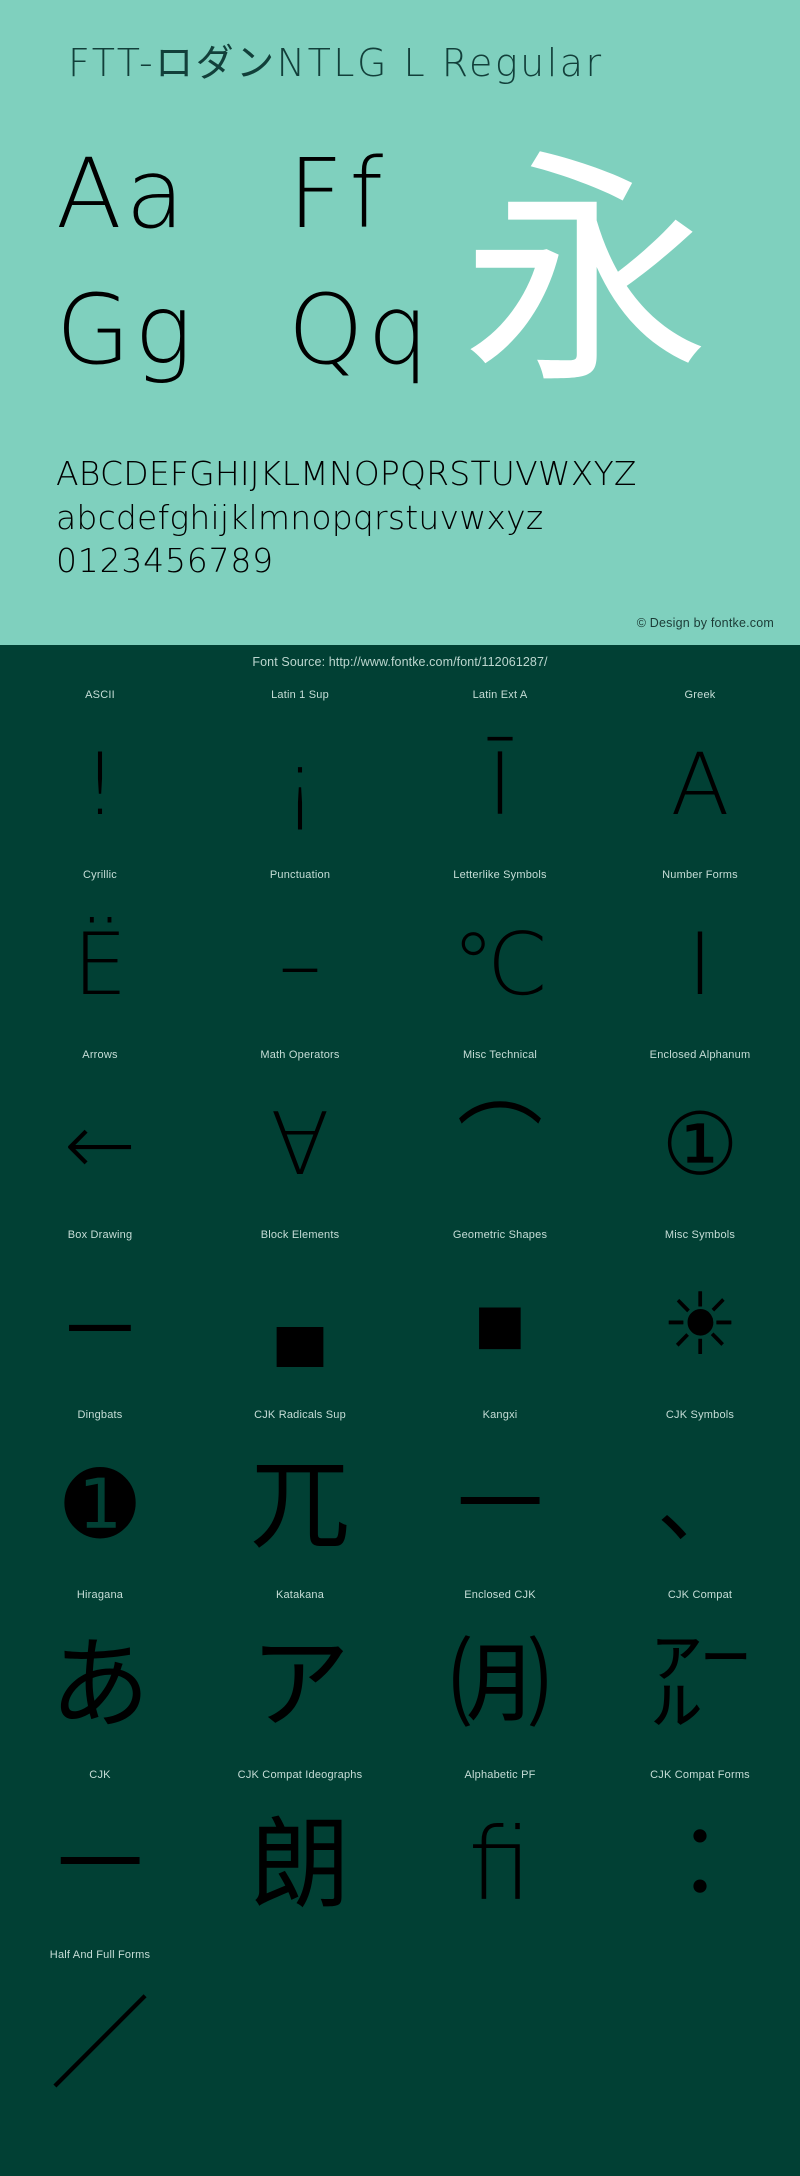 This screenshot has height=2176, width=800. I want to click on unicode-block-cell: Dingbats ➊, so click(100, 1493).